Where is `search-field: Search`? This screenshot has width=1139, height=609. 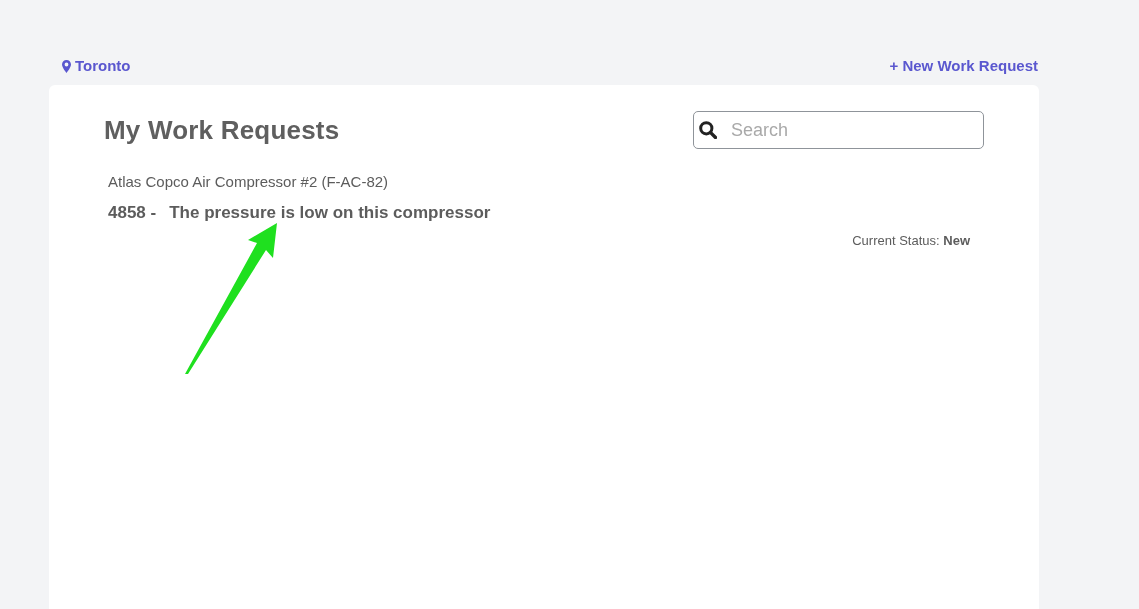 search-field: Search is located at coordinates (838, 130).